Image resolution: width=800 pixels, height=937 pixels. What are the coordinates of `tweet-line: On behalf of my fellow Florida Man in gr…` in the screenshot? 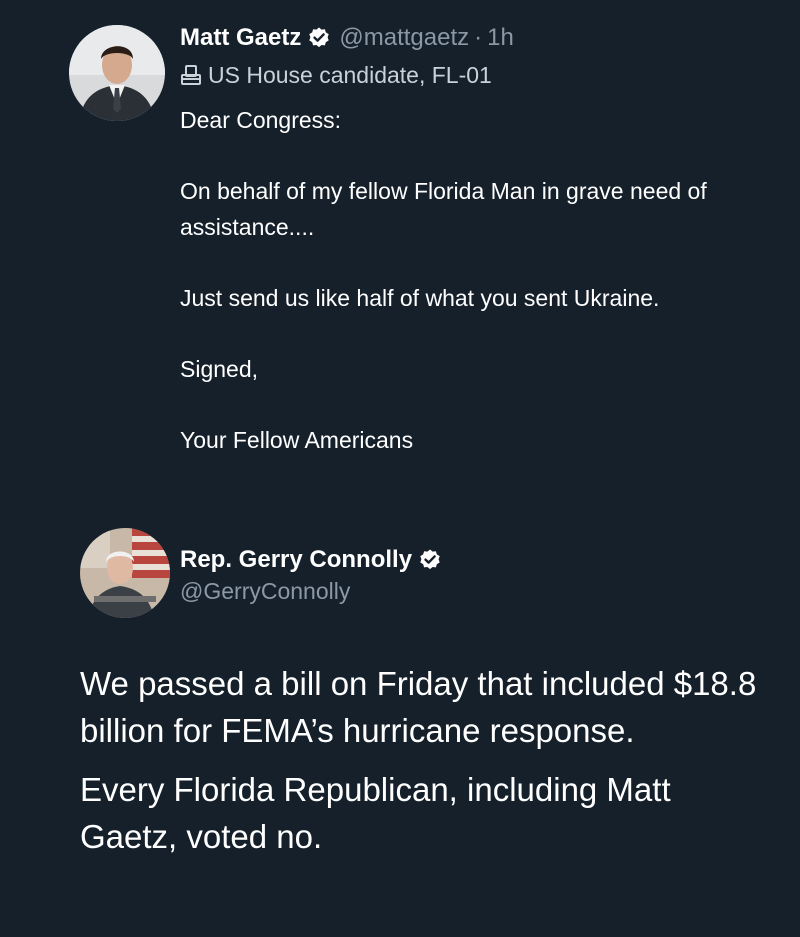 It's located at (443, 209).